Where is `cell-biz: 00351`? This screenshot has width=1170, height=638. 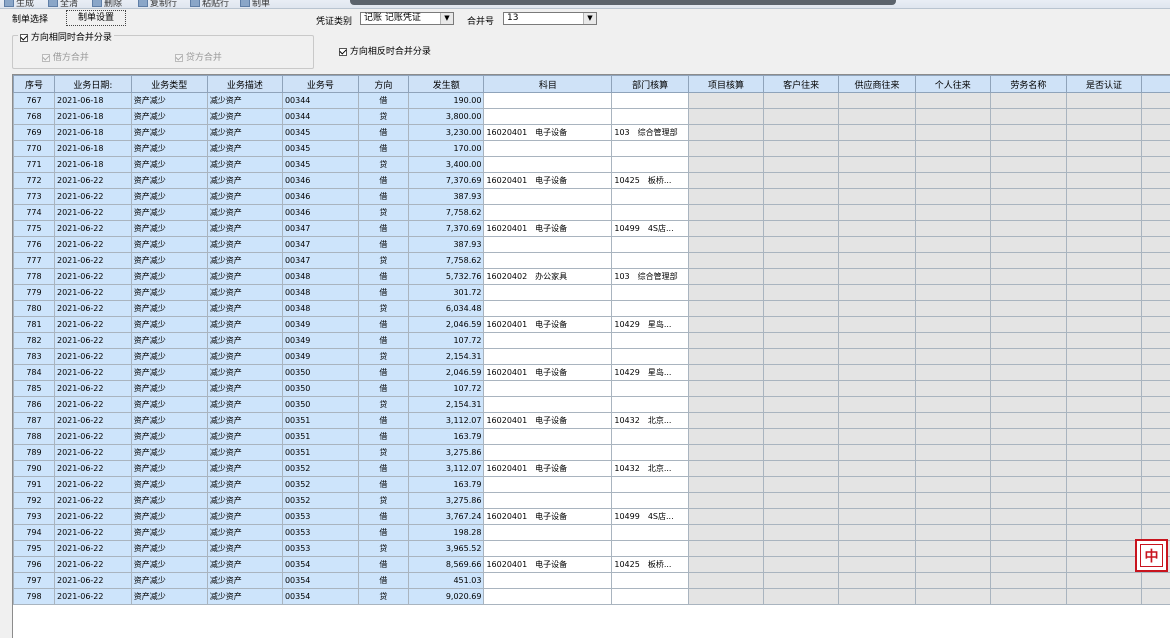 cell-biz: 00351 is located at coordinates (320, 437).